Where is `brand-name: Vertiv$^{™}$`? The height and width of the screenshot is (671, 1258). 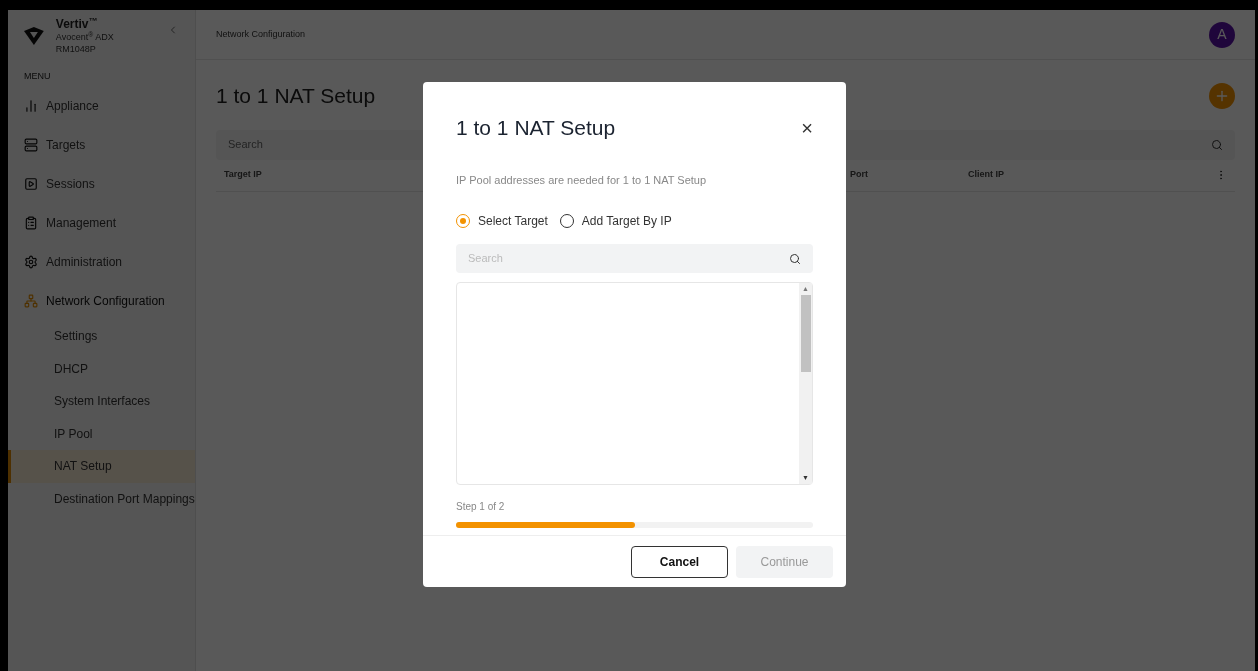 brand-name: Vertiv$^{™}$ is located at coordinates (77, 24).